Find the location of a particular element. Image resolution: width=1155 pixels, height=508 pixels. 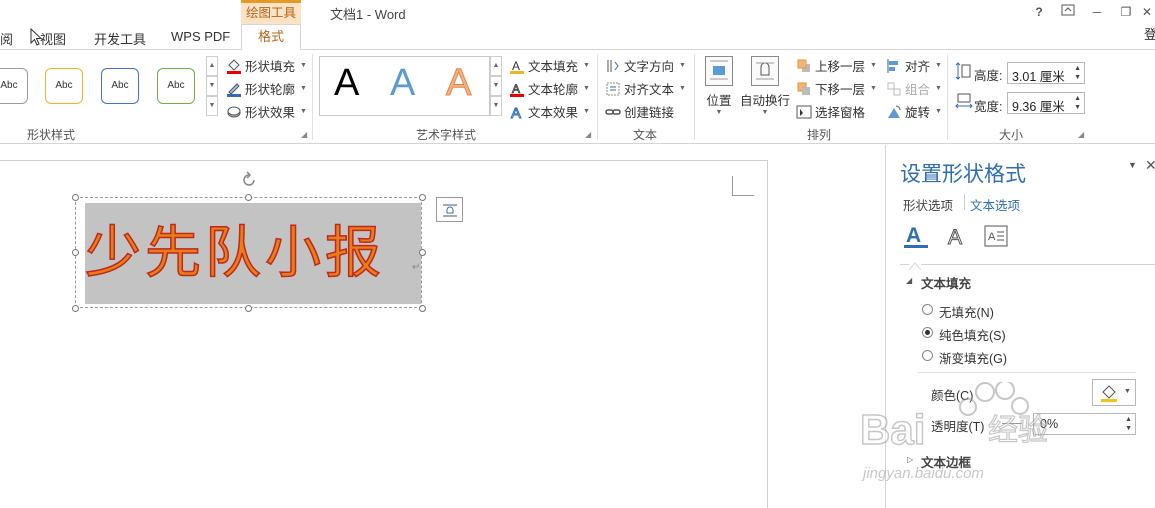

wrap-text-icon is located at coordinates (765, 71).